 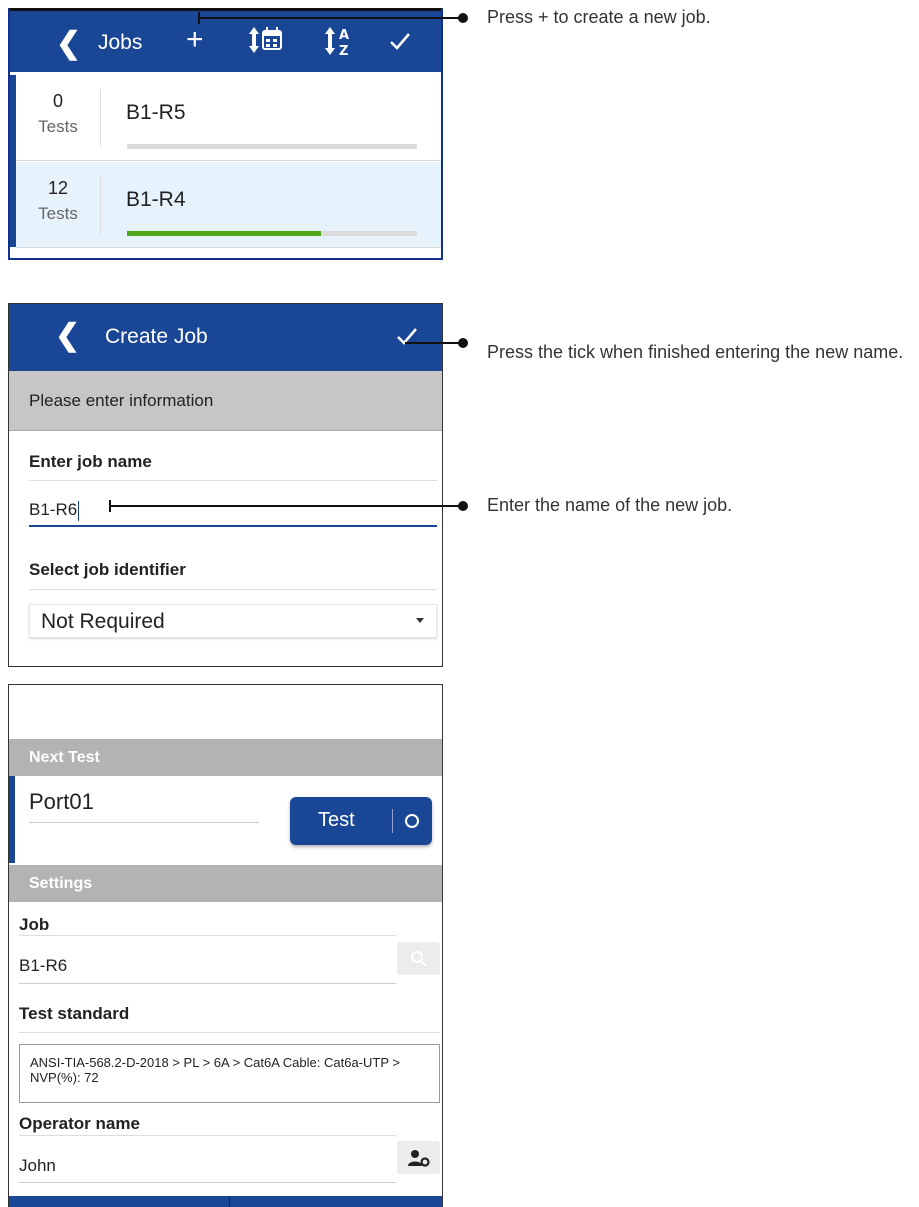 What do you see at coordinates (107, 569) in the screenshot?
I see `job-identifier-label: Select job identifier` at bounding box center [107, 569].